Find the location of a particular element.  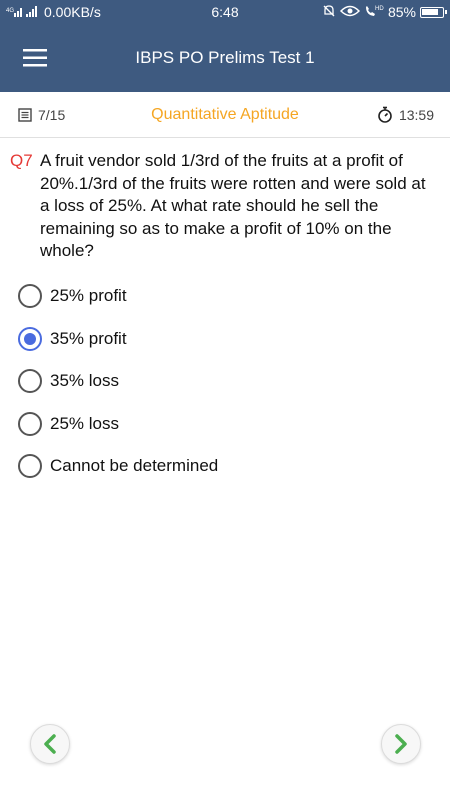

silent-icon is located at coordinates (329, 12).